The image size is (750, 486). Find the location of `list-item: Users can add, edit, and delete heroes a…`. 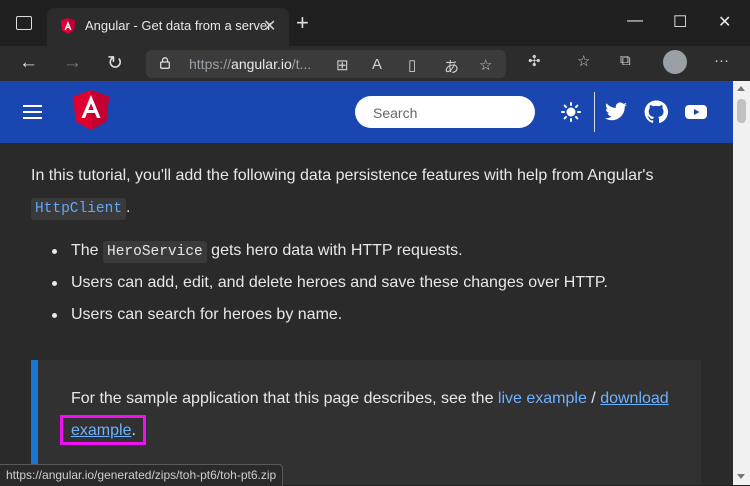

list-item: Users can add, edit, and delete heroes a… is located at coordinates (339, 282).